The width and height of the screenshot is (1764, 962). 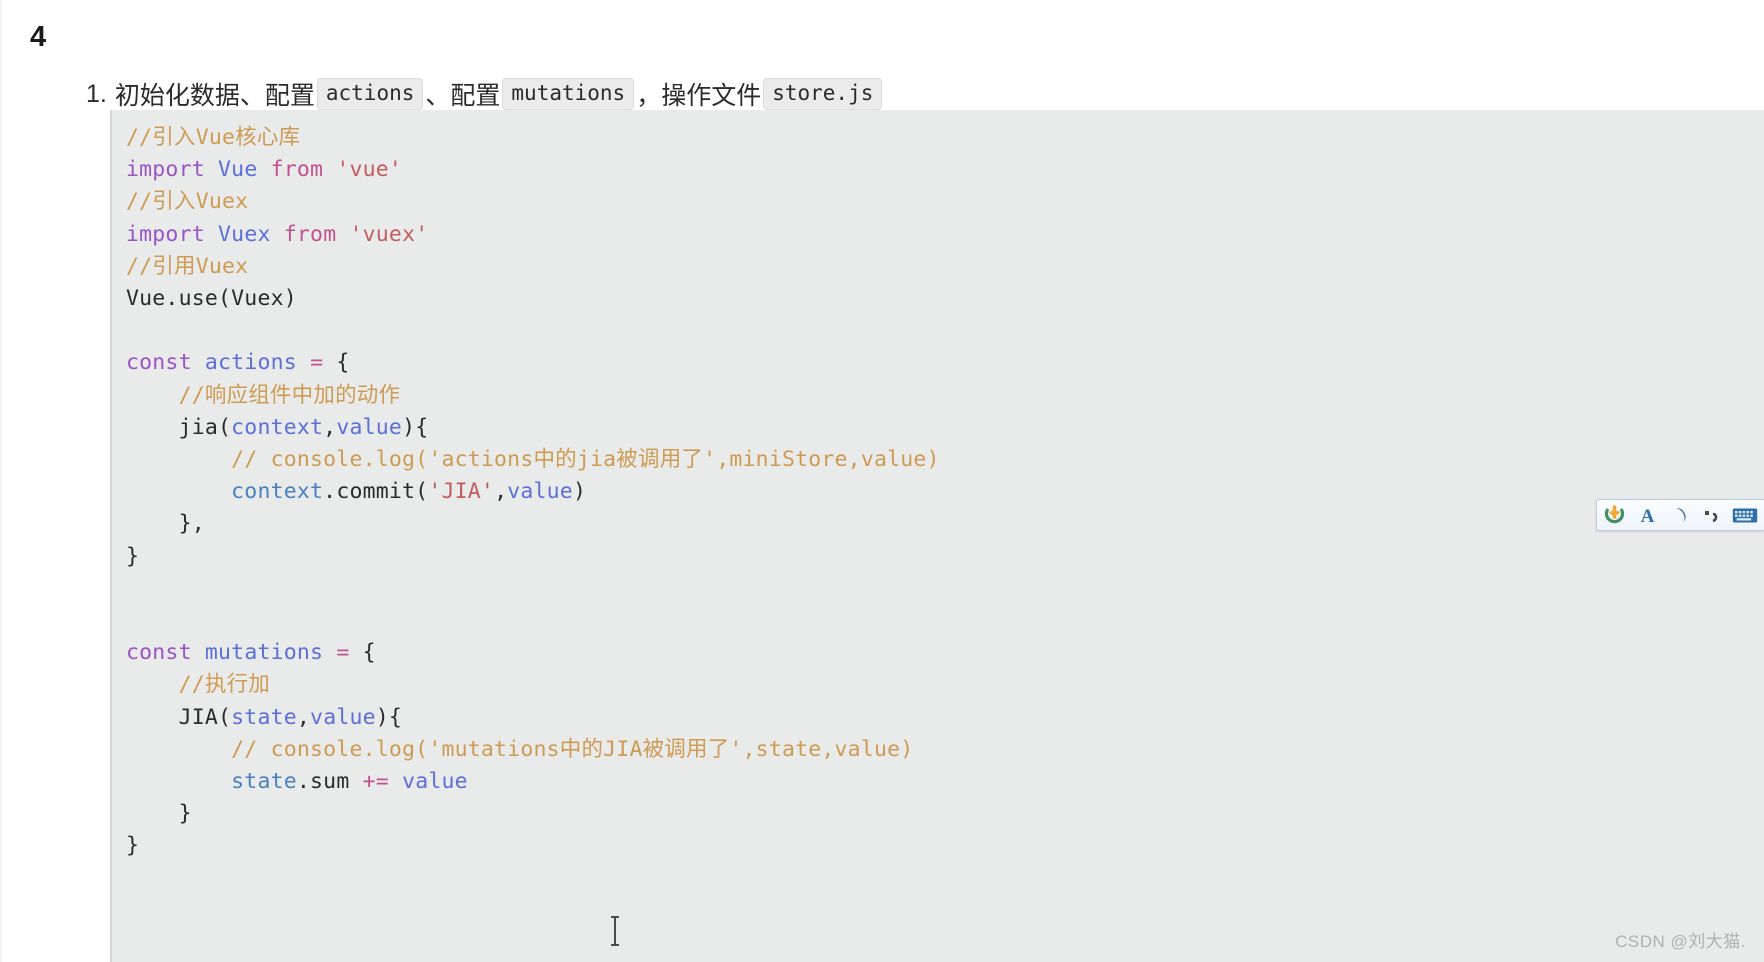 What do you see at coordinates (238, 170) in the screenshot?
I see `code-token: Vue` at bounding box center [238, 170].